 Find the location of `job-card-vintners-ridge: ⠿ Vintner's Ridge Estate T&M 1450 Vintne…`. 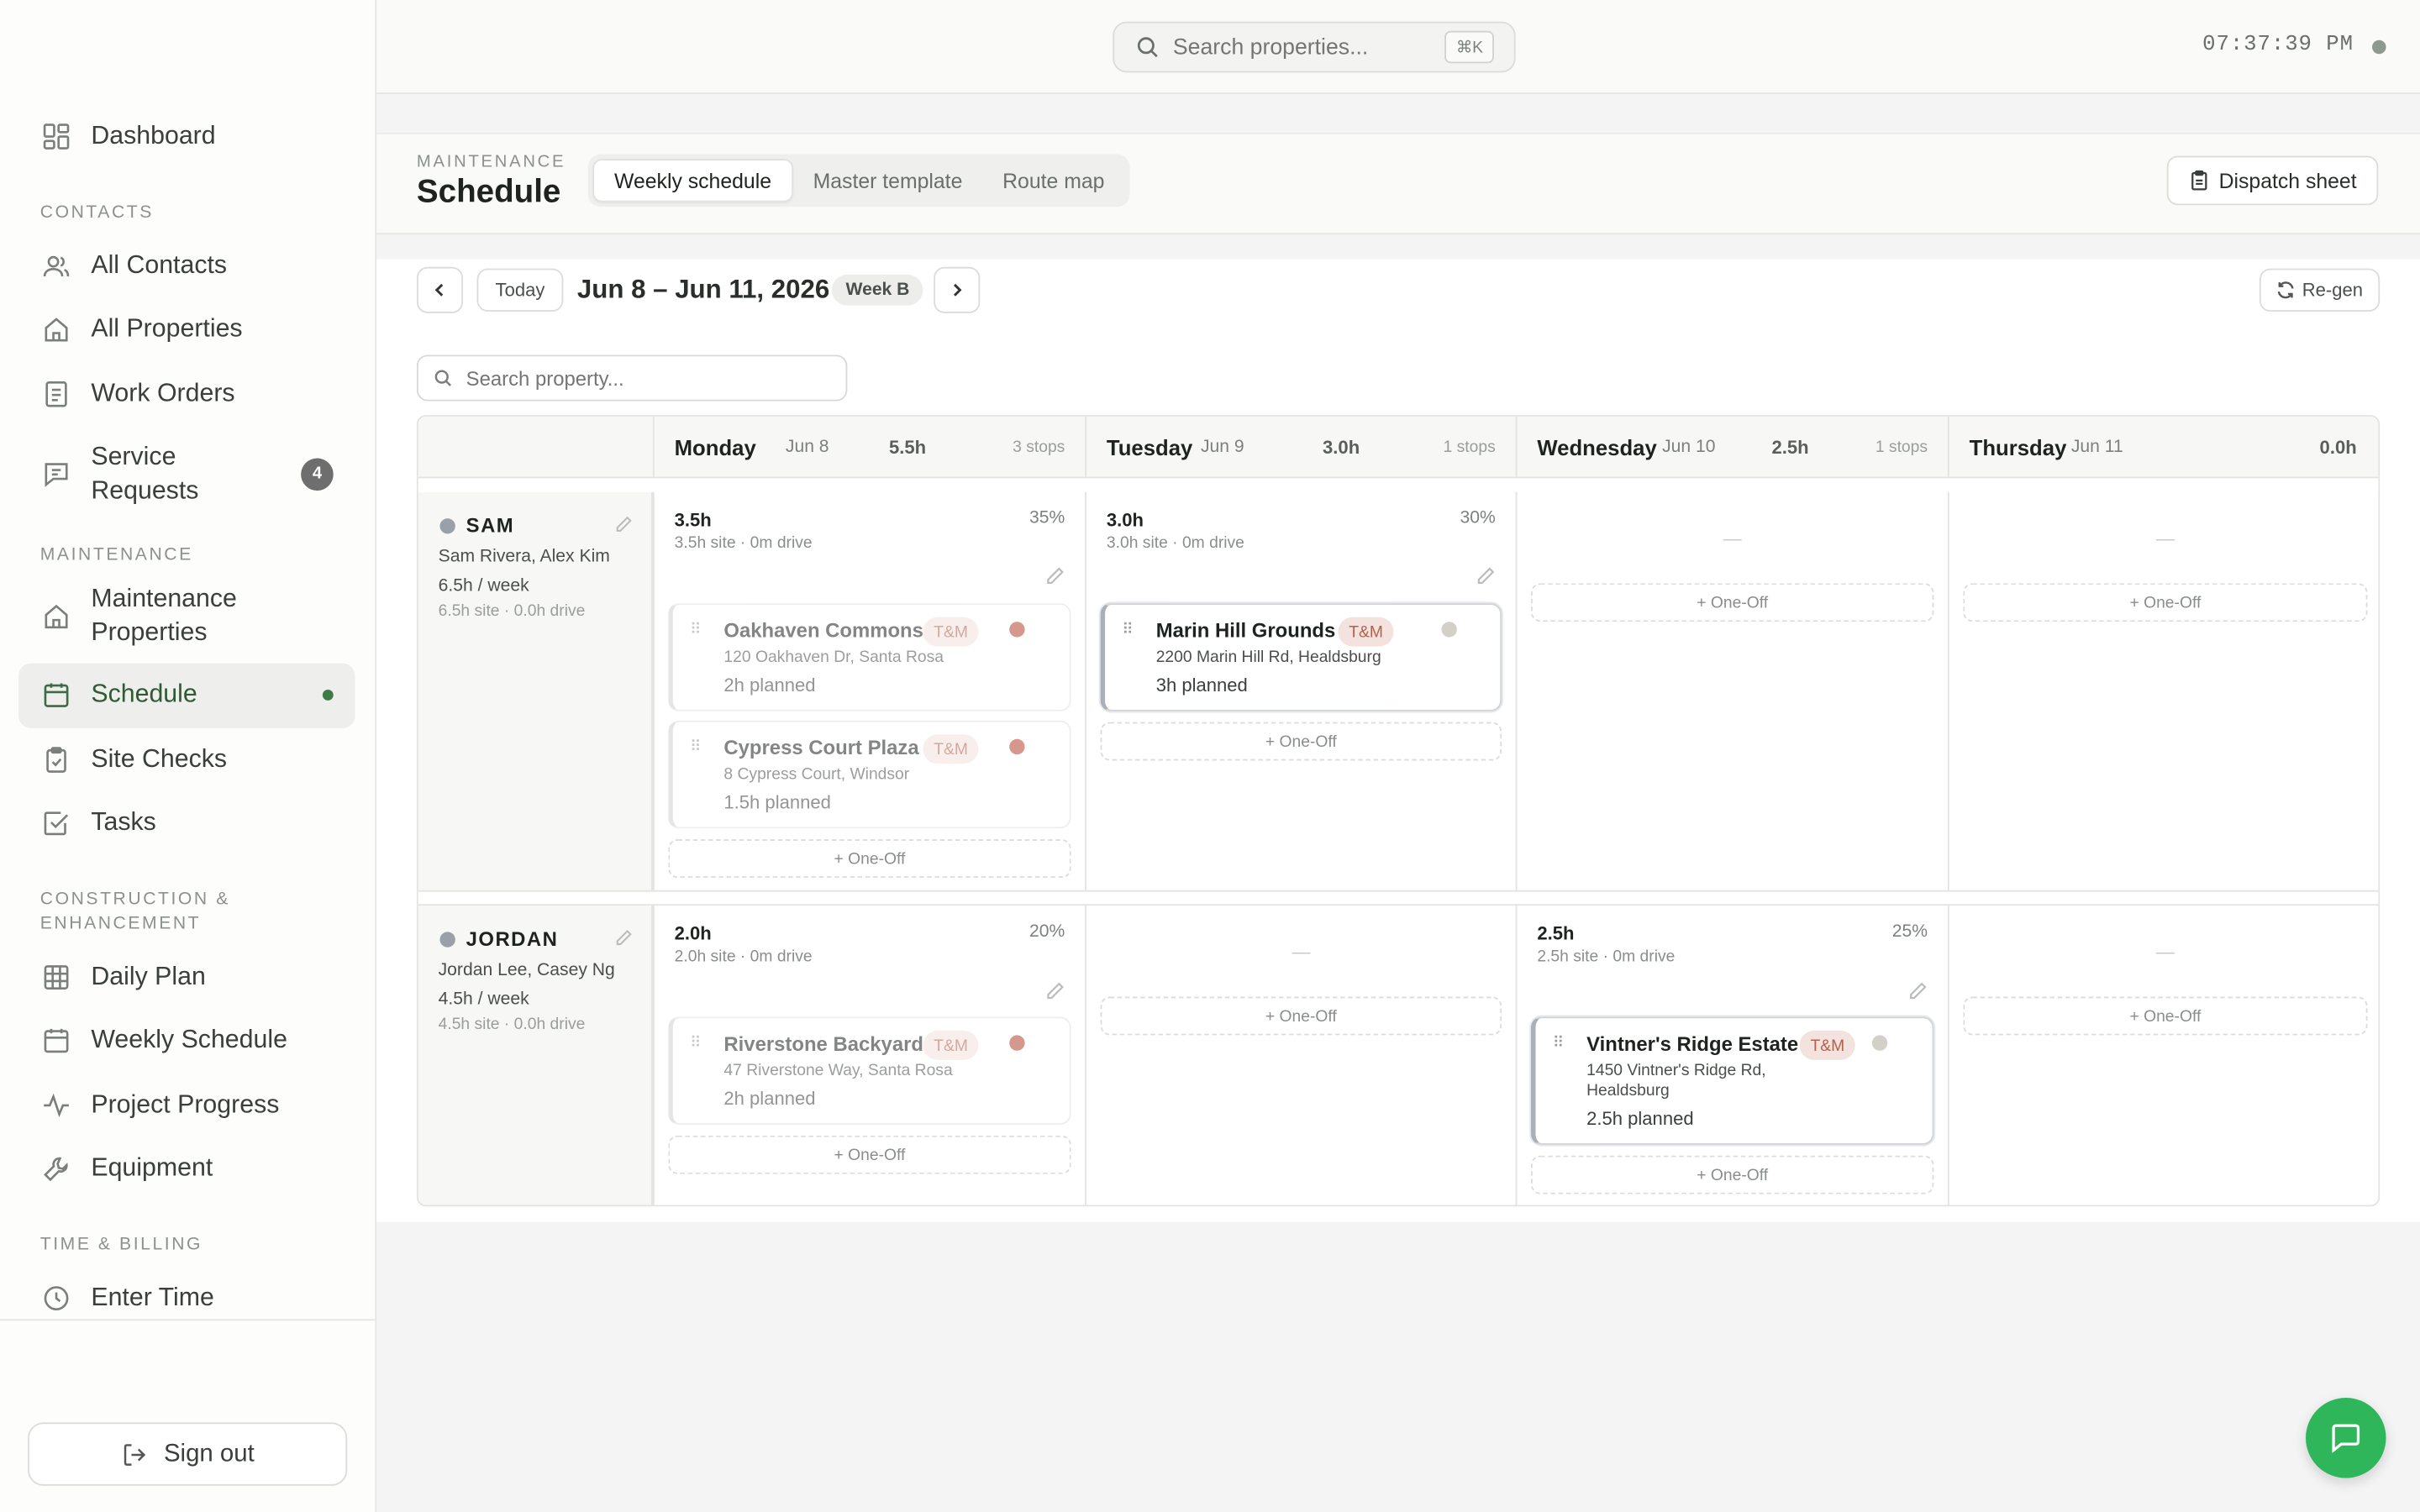

job-card-vintners-ridge: ⠿ Vintner's Ridge Estate T&M 1450 Vintne… is located at coordinates (1733, 1080).